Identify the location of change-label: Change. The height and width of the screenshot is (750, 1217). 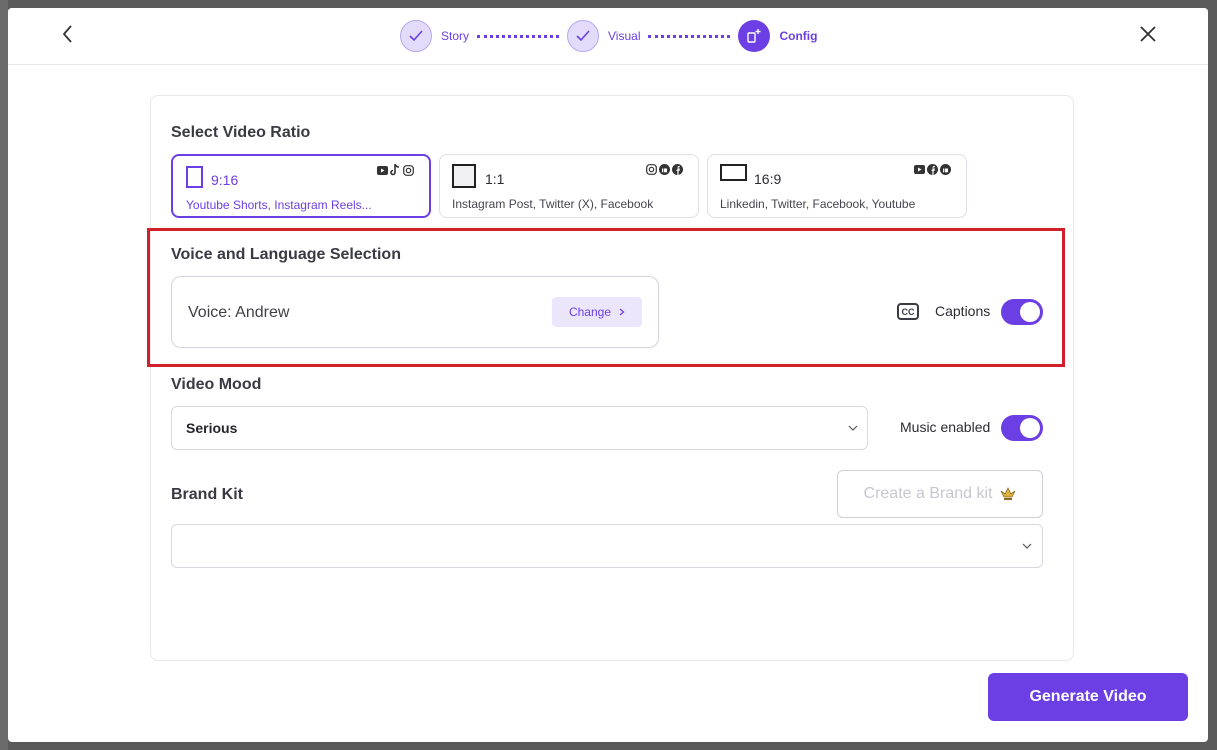
(590, 312).